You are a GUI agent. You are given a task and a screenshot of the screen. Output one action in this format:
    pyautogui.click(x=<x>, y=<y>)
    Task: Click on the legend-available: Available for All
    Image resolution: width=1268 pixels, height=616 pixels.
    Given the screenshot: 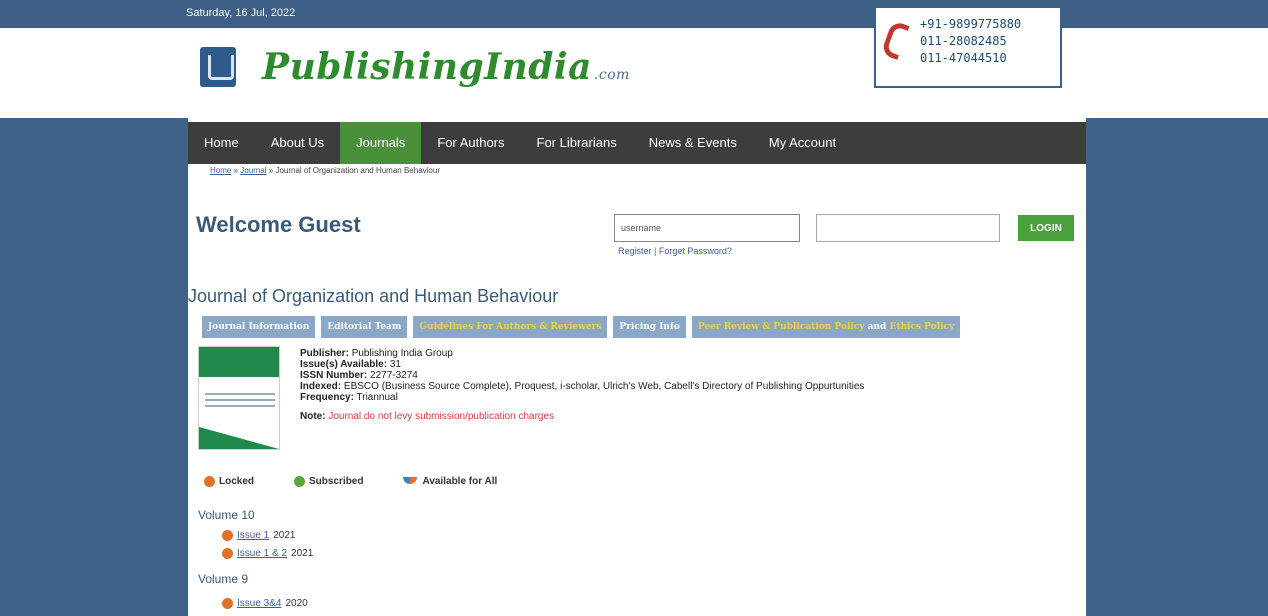 What is the action you would take?
    pyautogui.click(x=450, y=481)
    